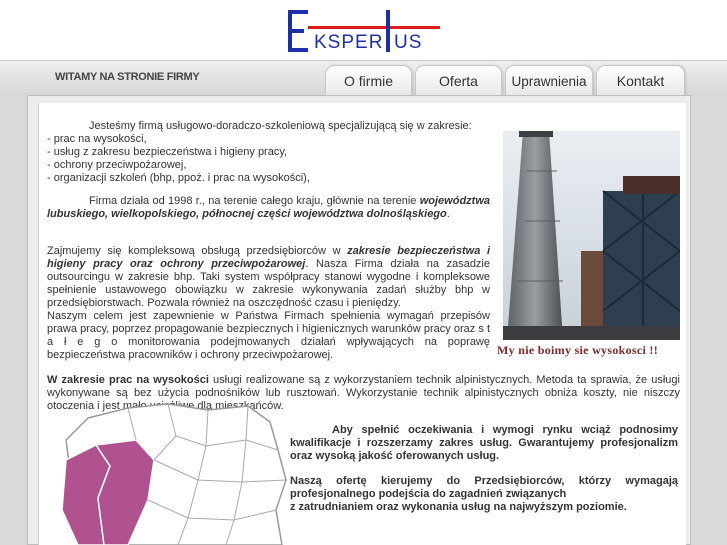 The width and height of the screenshot is (727, 545). Describe the element at coordinates (128, 380) in the screenshot. I see `p5-bold: W zakresie prac na wysokości` at that location.